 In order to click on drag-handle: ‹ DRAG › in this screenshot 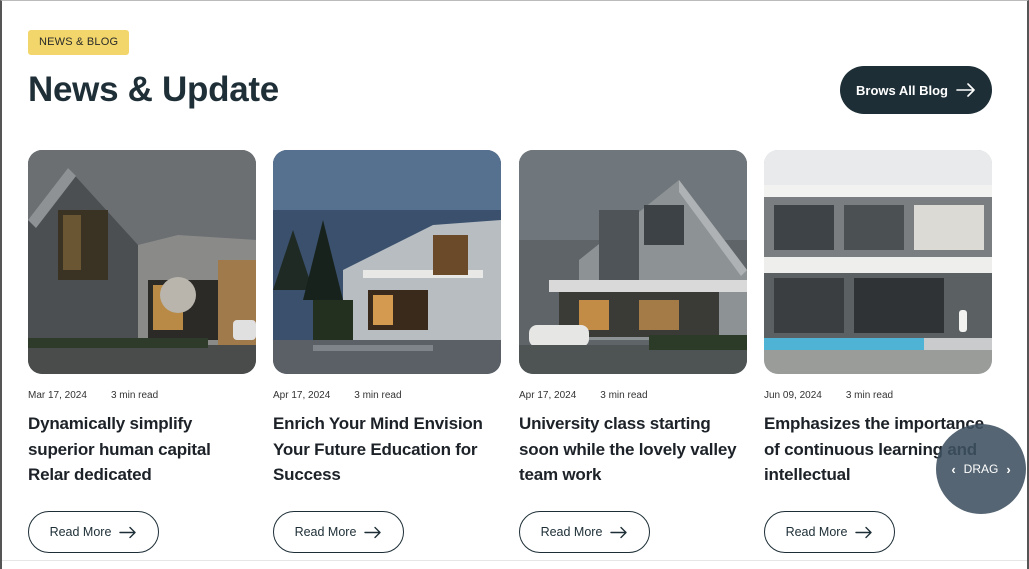, I will do `click(981, 469)`.